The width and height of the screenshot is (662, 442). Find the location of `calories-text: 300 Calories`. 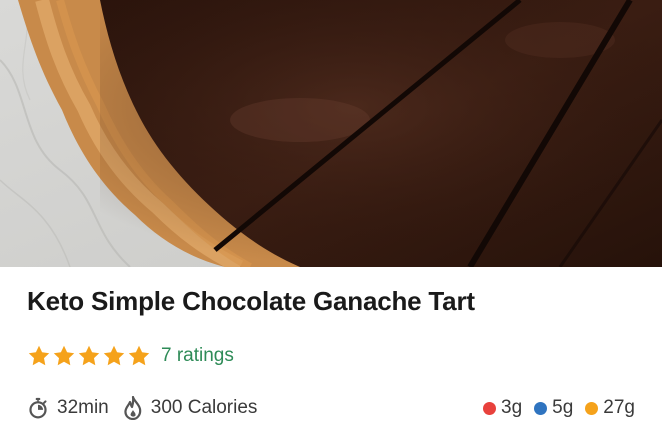

calories-text: 300 Calories is located at coordinates (204, 407).